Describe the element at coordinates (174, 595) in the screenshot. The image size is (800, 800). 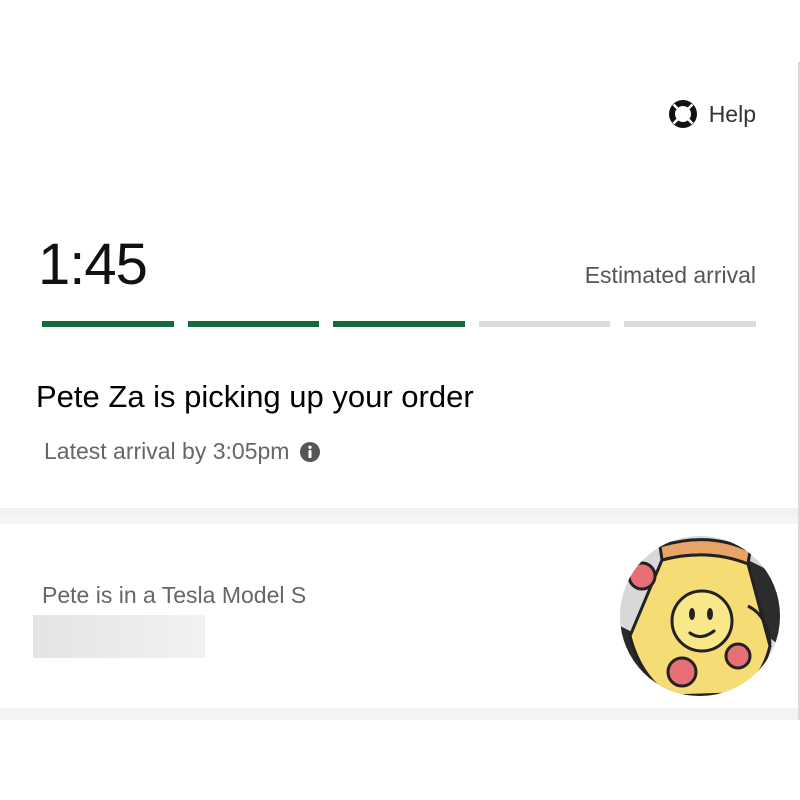
I see `driver-vehicle: Pete is in a Tesla Model S` at that location.